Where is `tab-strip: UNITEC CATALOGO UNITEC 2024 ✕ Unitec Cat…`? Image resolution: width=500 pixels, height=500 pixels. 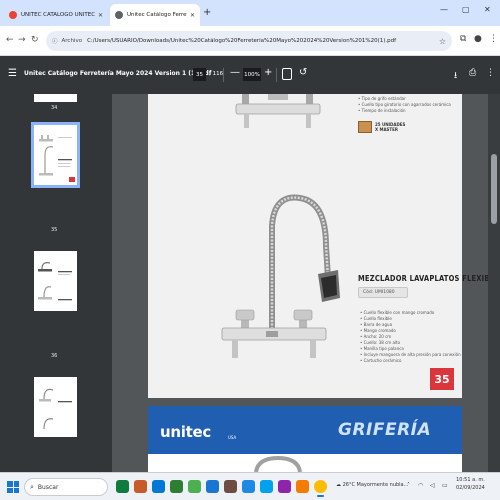 tab-strip: UNITEC CATALOGO UNITEC 2024 ✕ Unitec Cat… is located at coordinates (250, 13).